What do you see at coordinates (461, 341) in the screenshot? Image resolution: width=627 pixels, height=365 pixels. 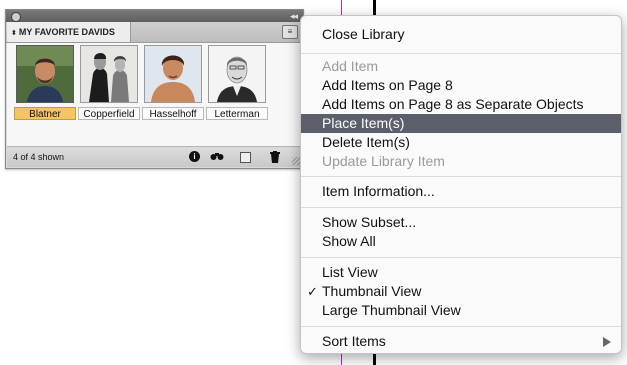 I see `menu-item-sort-items: Sort Items` at bounding box center [461, 341].